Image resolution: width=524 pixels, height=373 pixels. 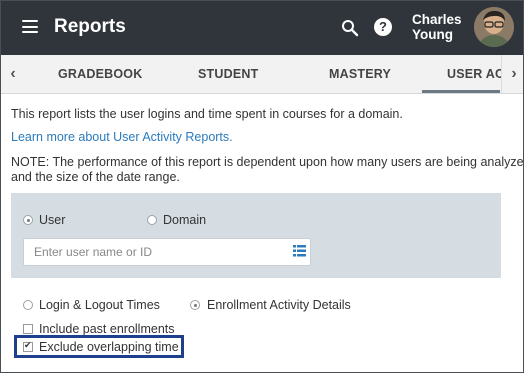 I want to click on tab-gradebook: GRADEBOOK, so click(x=100, y=74).